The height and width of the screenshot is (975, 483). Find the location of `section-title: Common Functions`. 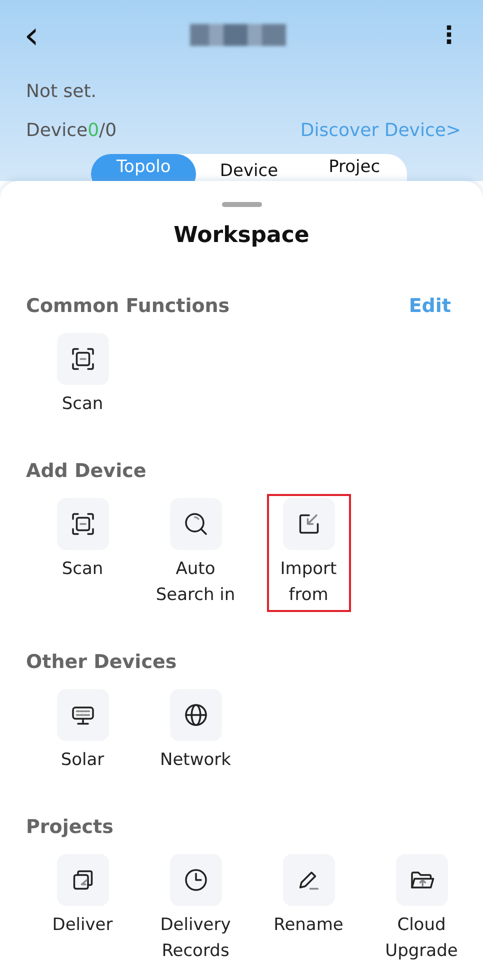

section-title: Common Functions is located at coordinates (128, 306).